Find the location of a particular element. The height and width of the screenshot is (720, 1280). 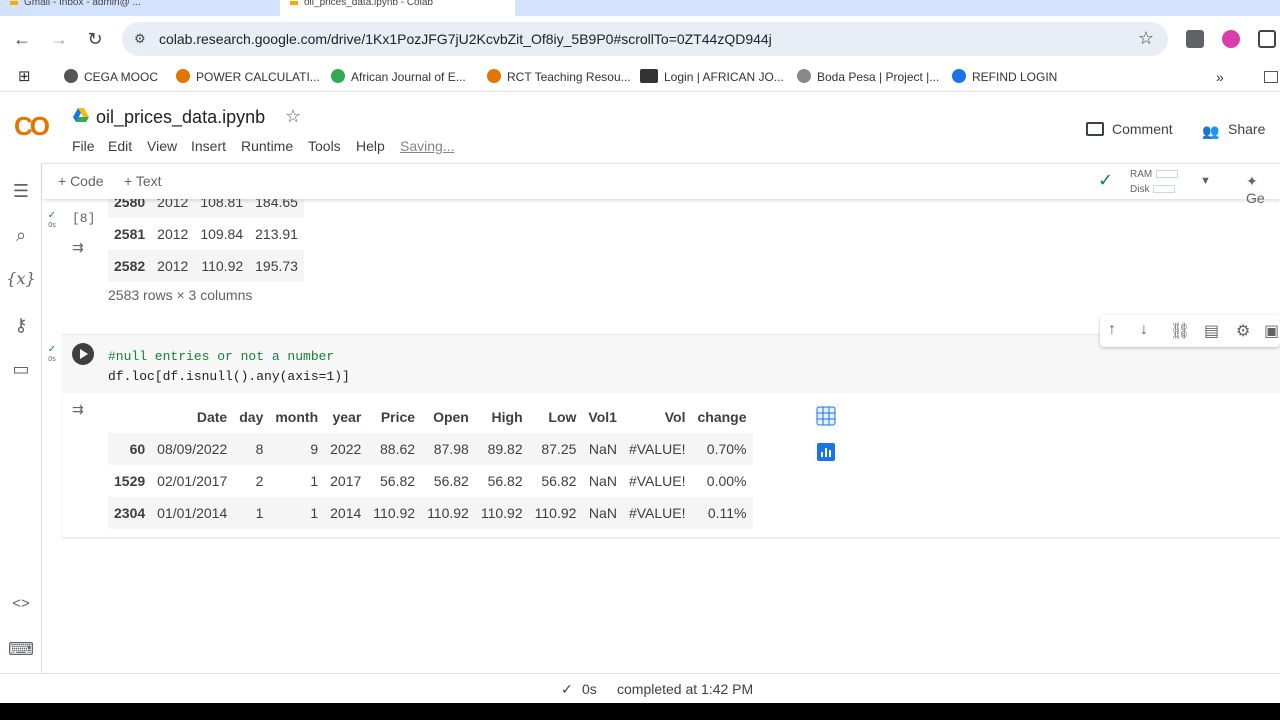

cell1-status: ✓ 0s is located at coordinates (52, 220).